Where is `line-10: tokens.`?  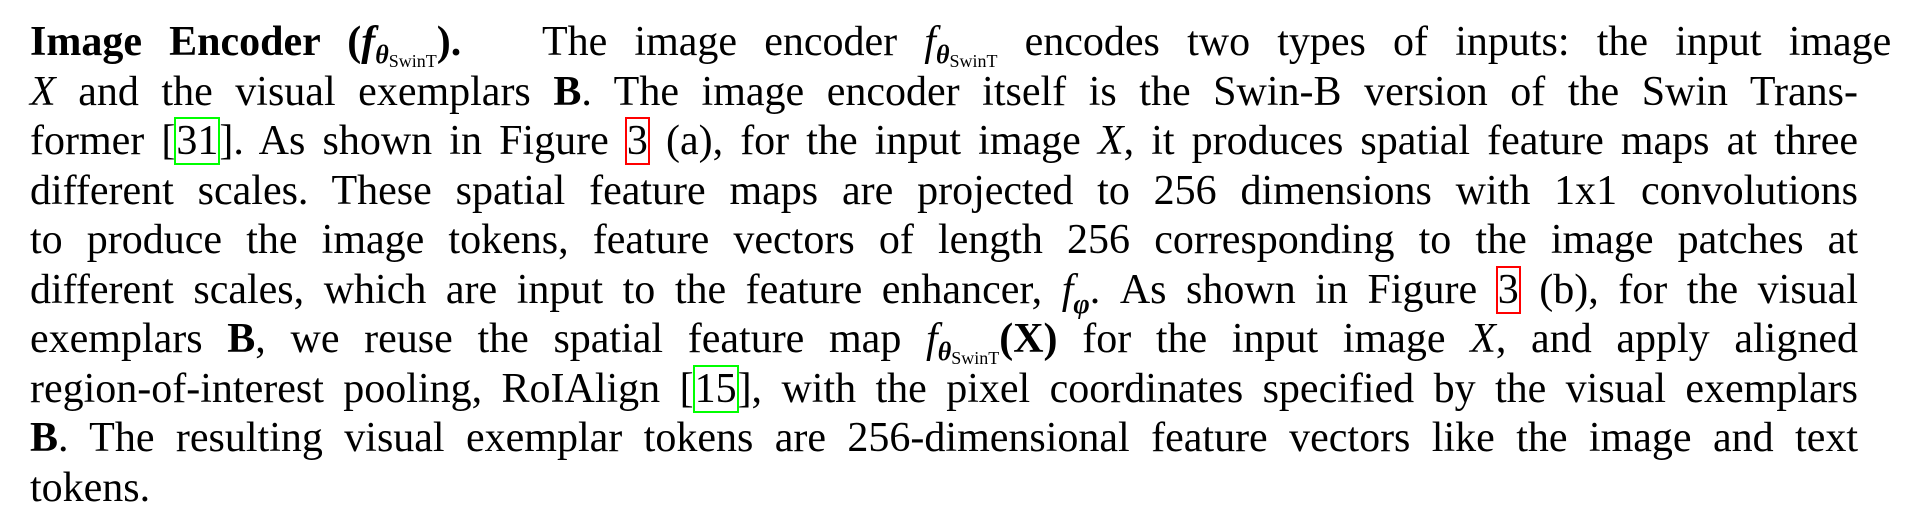 line-10: tokens. is located at coordinates (90, 487).